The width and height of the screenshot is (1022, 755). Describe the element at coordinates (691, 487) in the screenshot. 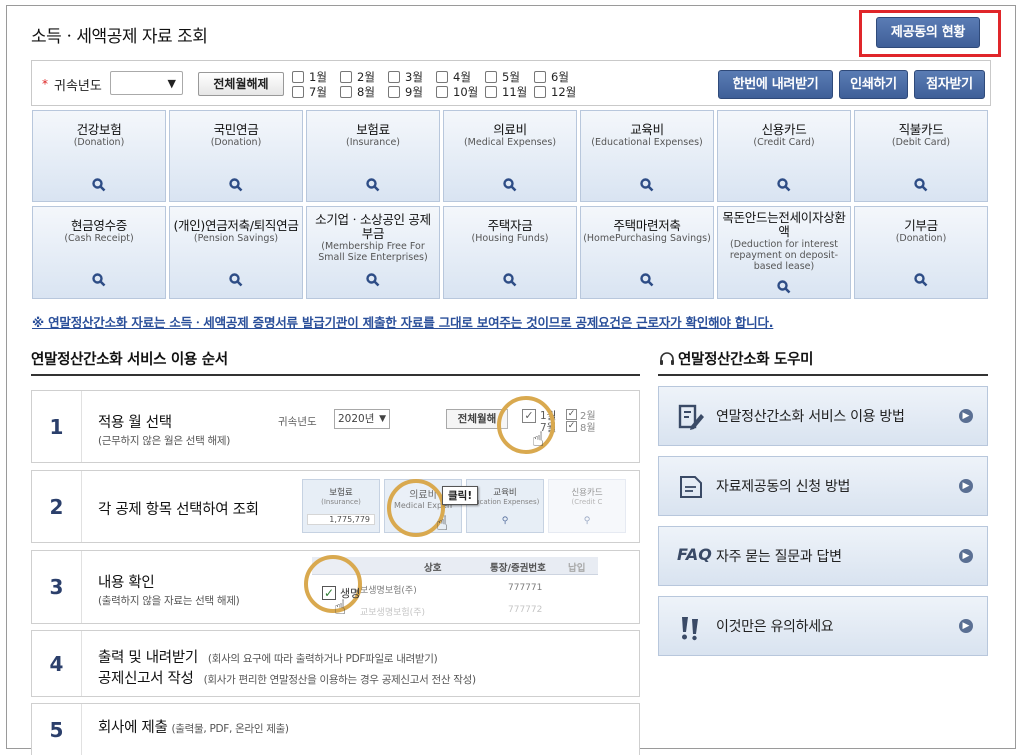

I see `document-icon` at that location.